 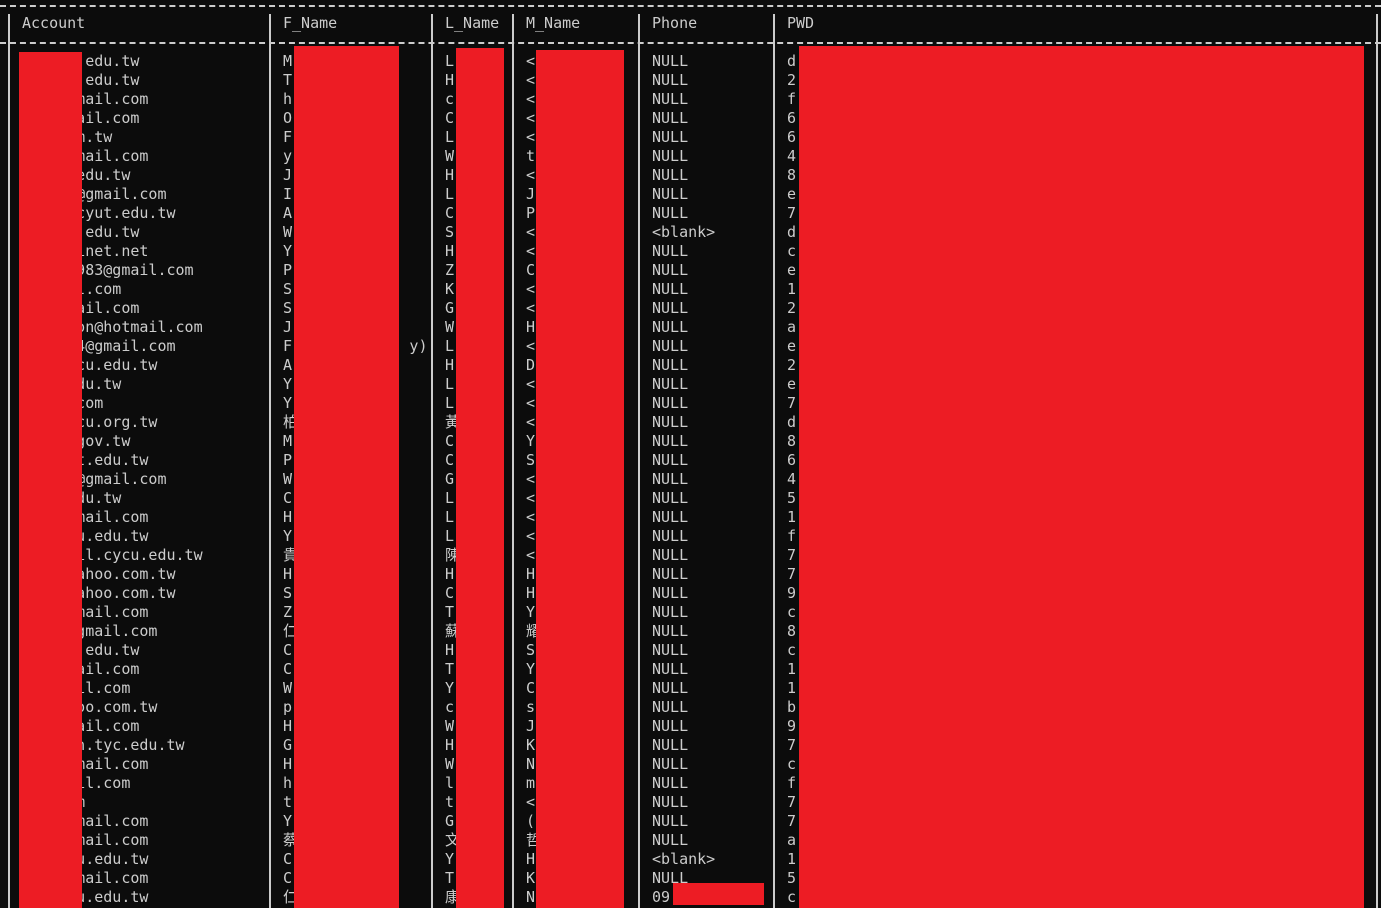 I want to click on redaction-f-name, so click(x=346, y=477).